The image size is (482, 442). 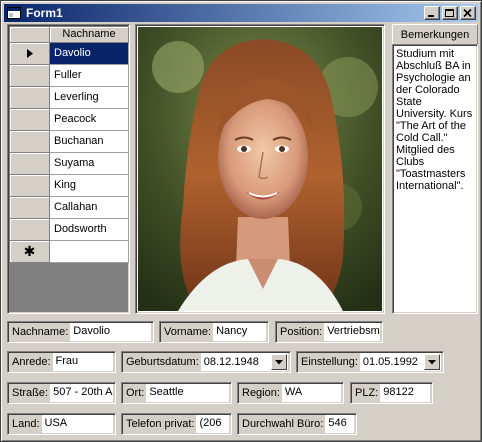 What do you see at coordinates (261, 393) in the screenshot?
I see `region-label: Region:` at bounding box center [261, 393].